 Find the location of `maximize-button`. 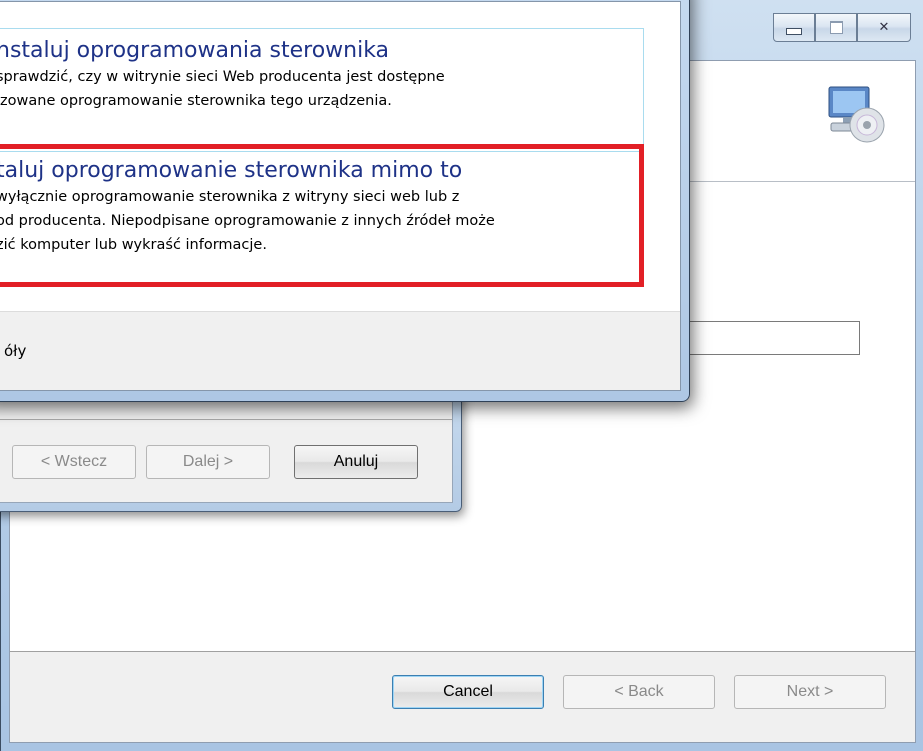

maximize-button is located at coordinates (836, 27).